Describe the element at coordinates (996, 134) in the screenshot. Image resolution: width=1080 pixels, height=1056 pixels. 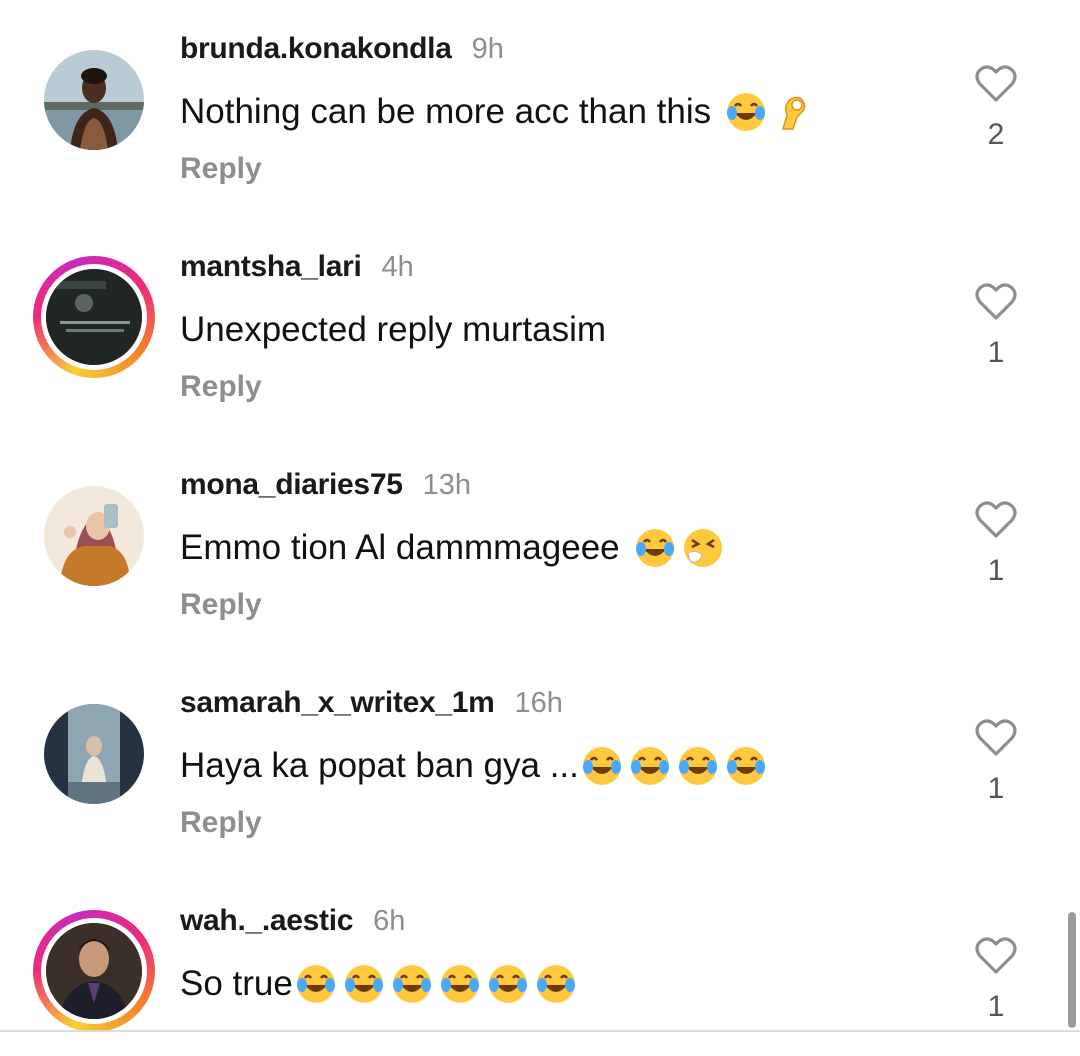
I see `like-count: 2` at that location.